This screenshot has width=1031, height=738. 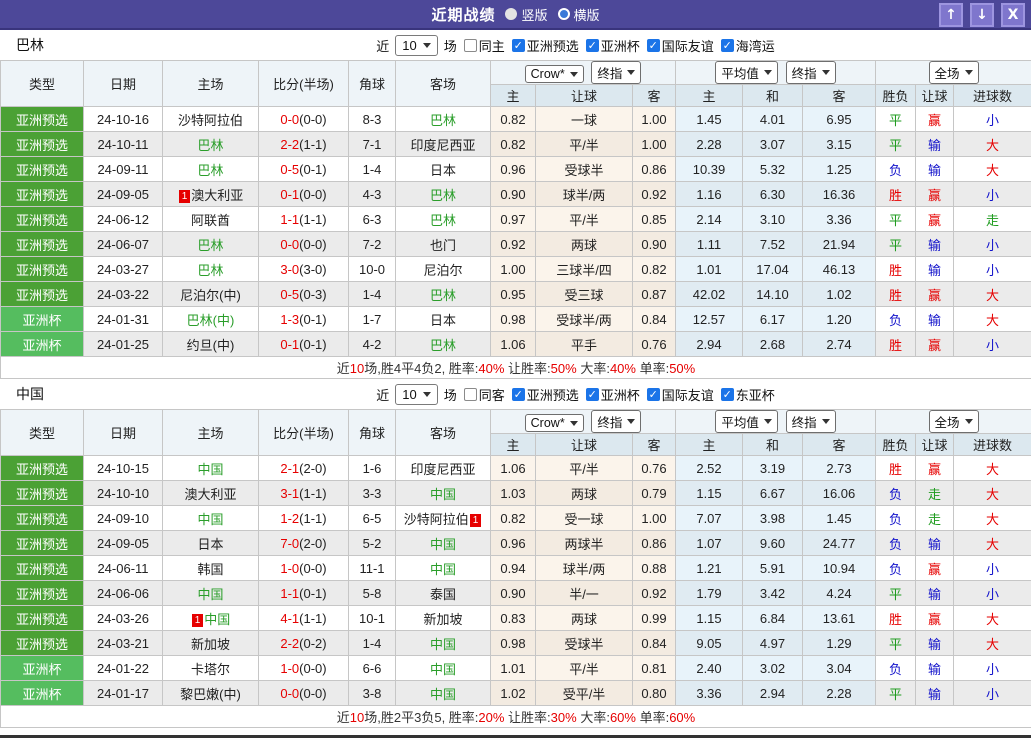 What do you see at coordinates (436, 519) in the screenshot?
I see `team-name: 沙特阿拉伯` at bounding box center [436, 519].